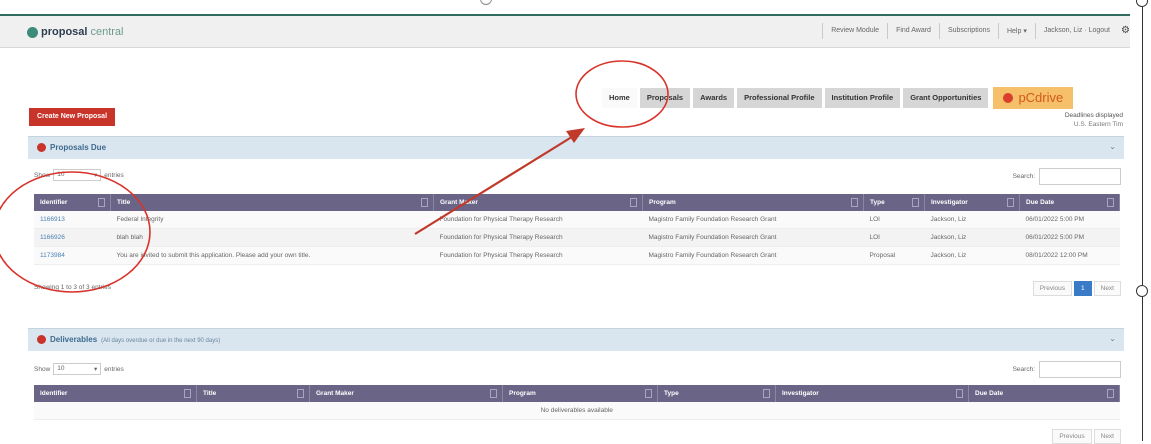 This screenshot has width=1151, height=444. What do you see at coordinates (75, 232) in the screenshot?
I see `annotation-circle-identifiers` at bounding box center [75, 232].